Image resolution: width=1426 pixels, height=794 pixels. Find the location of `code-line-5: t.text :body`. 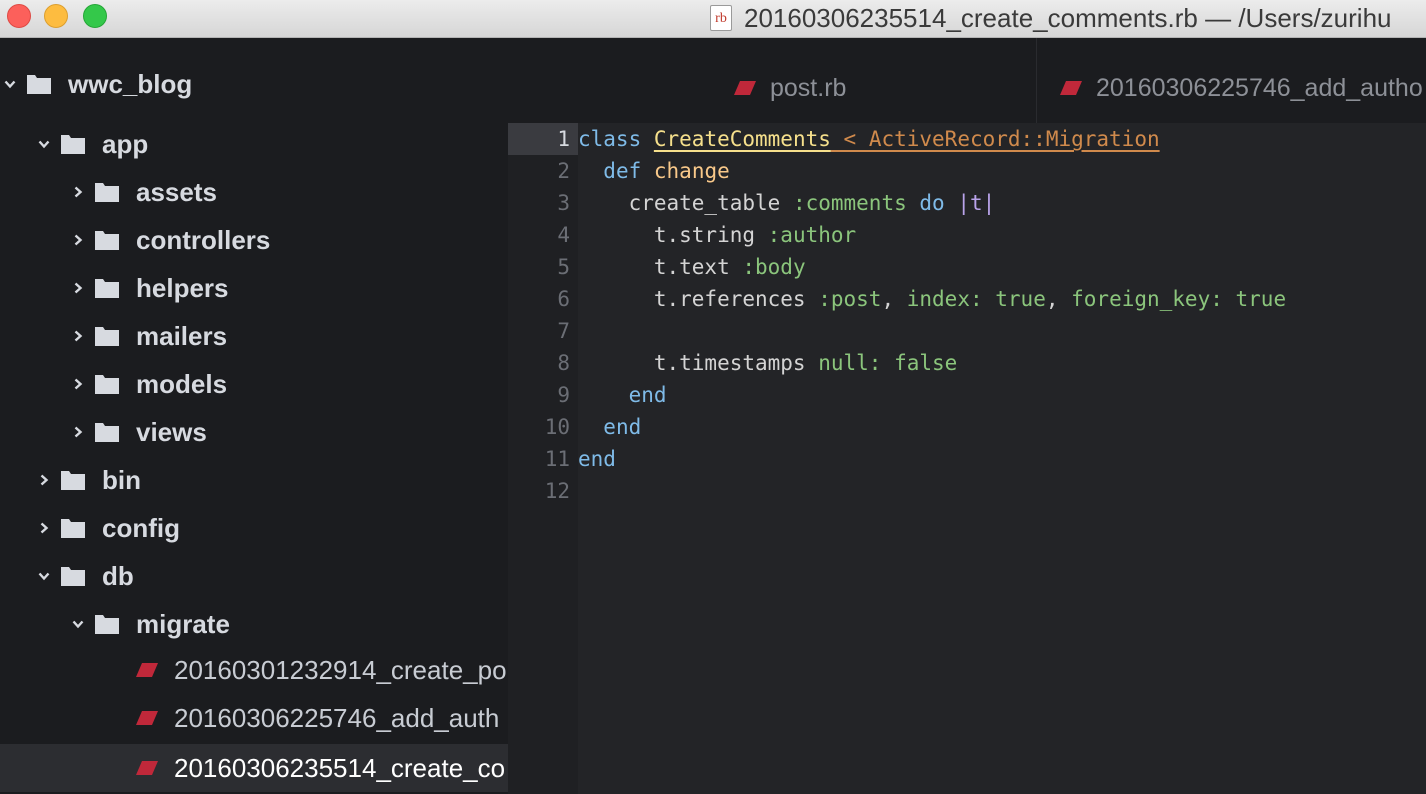

code-line-5: t.text :body is located at coordinates (692, 267).